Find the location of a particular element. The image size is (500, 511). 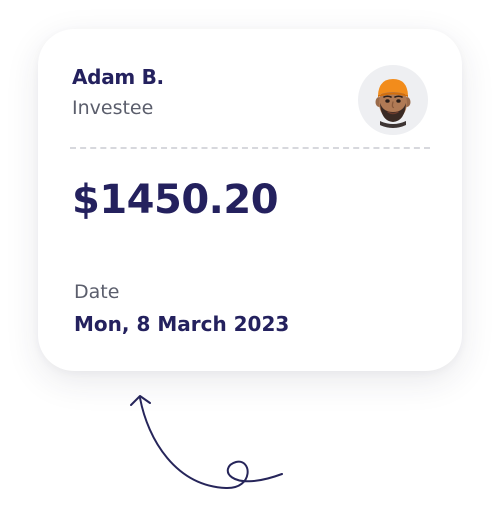

investee-name: Adam B. is located at coordinates (118, 77).